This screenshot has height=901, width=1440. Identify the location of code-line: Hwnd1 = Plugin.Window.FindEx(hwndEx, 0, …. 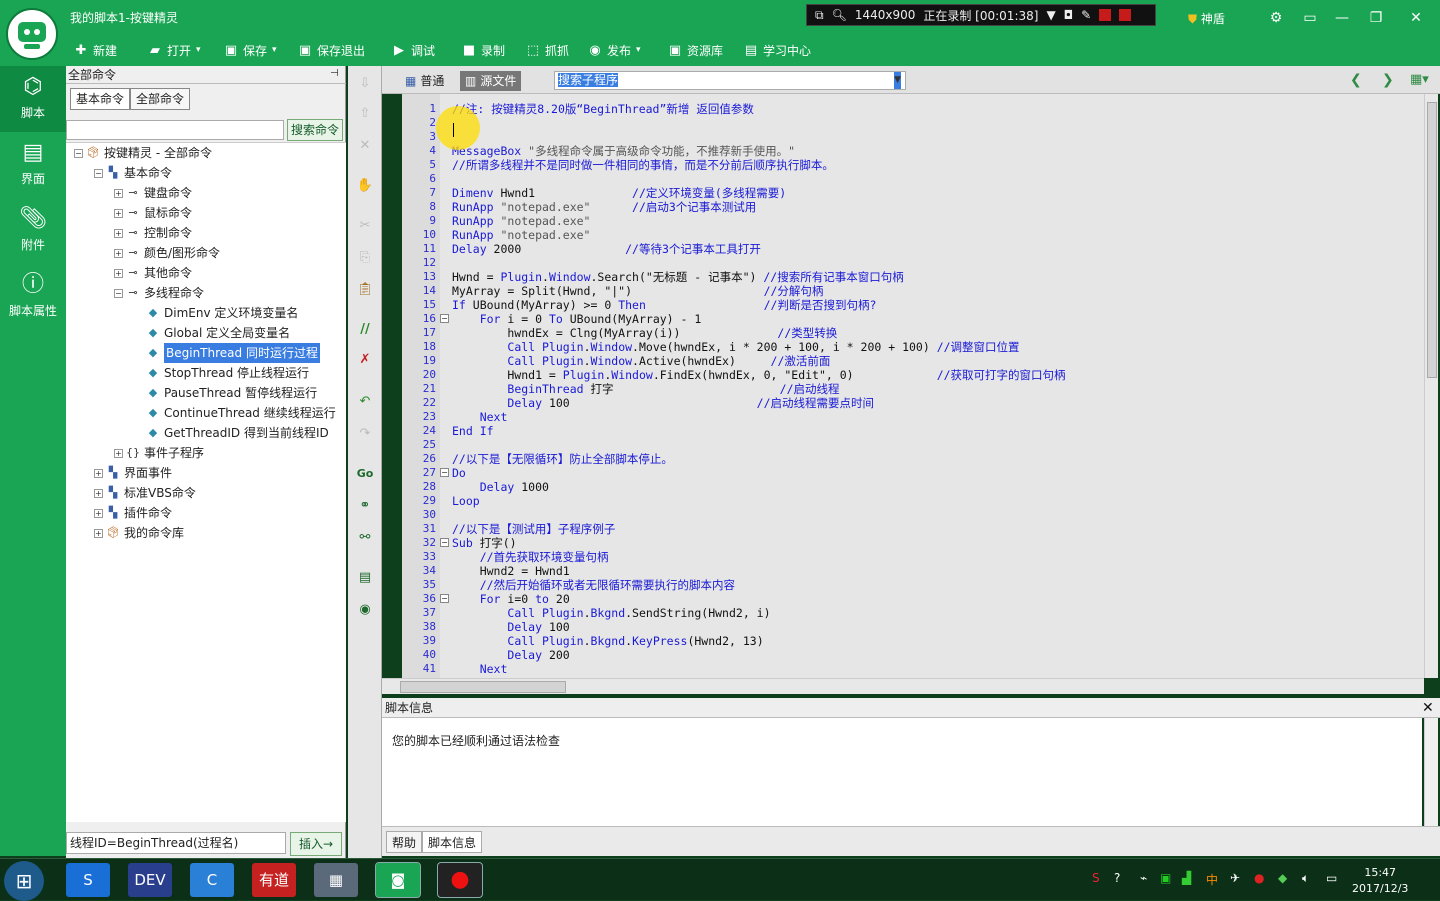
(758, 375).